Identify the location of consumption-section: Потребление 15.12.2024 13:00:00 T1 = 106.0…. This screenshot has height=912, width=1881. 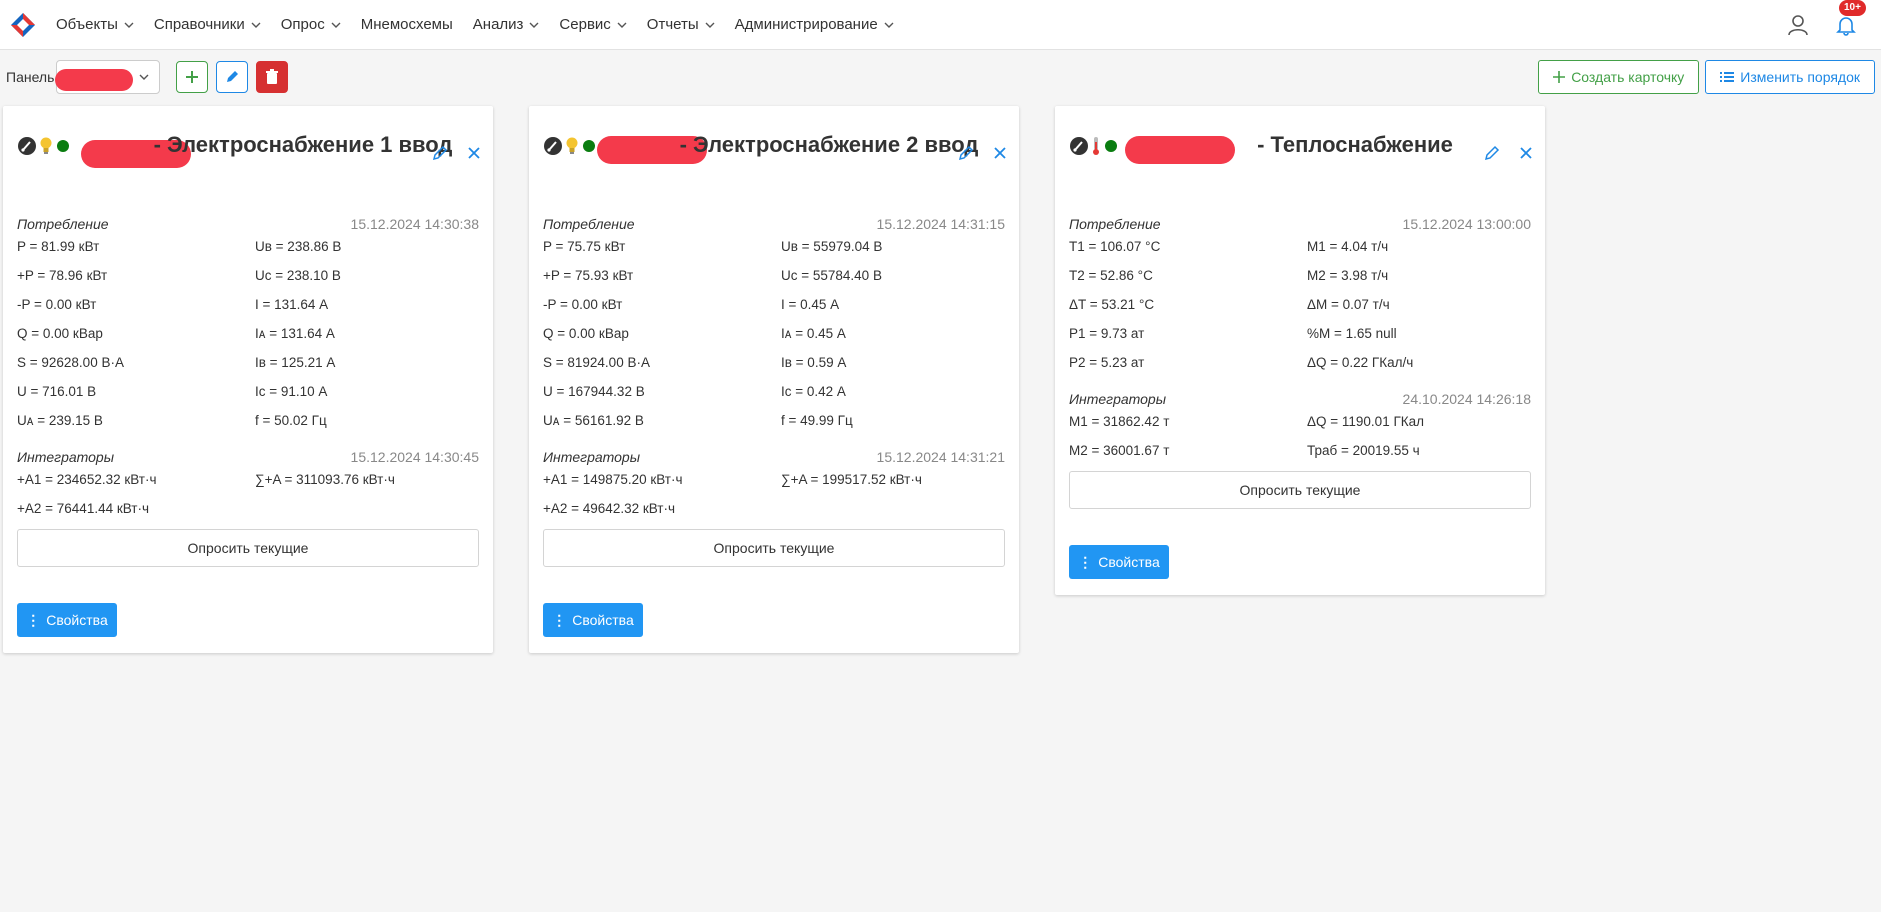
(1300, 293).